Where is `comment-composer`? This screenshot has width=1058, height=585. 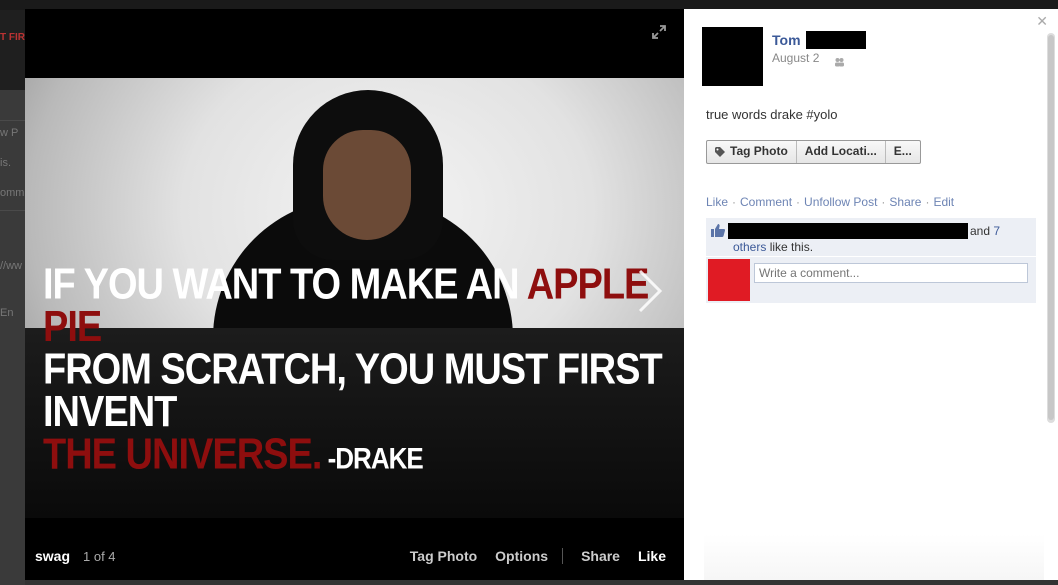
comment-composer is located at coordinates (871, 280).